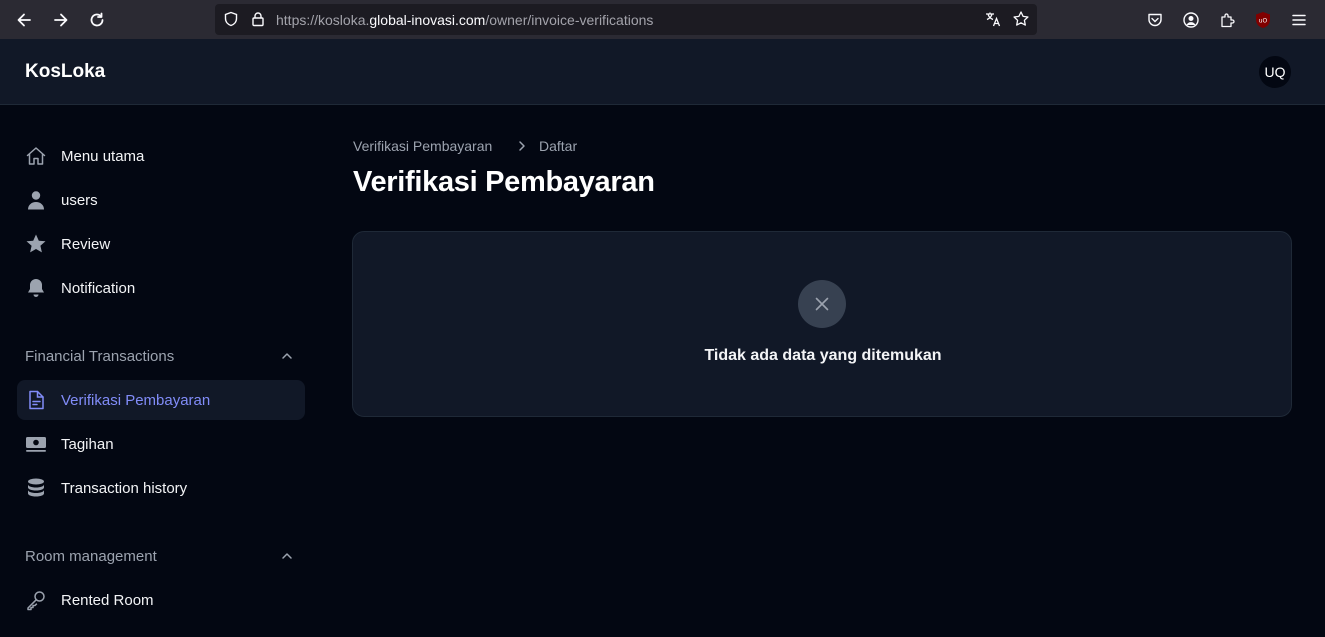 This screenshot has height=637, width=1325. I want to click on back-icon, so click(24, 20).